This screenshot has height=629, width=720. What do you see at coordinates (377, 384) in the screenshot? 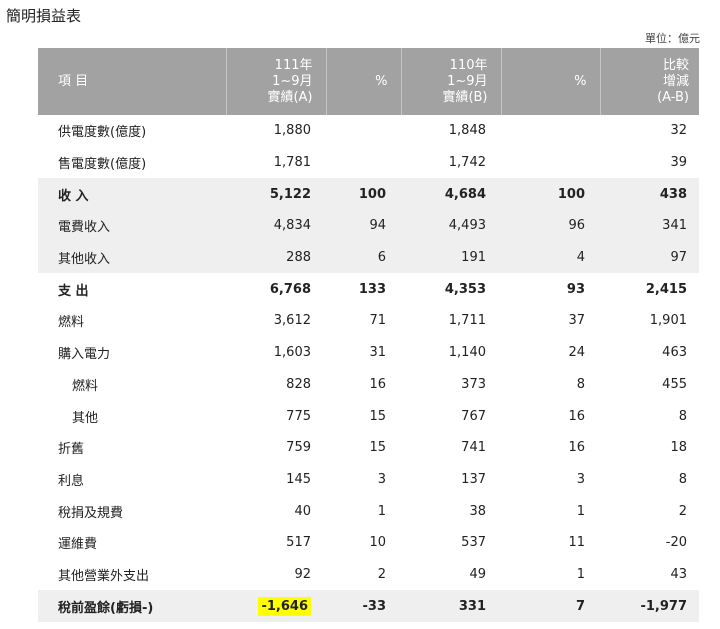
I see `cell-pct-a: 16` at bounding box center [377, 384].